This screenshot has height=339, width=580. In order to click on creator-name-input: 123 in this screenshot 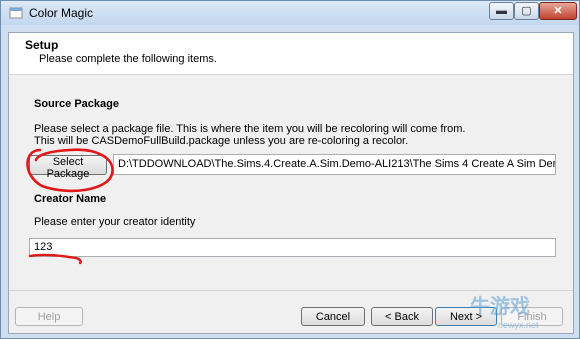, I will do `click(292, 247)`.